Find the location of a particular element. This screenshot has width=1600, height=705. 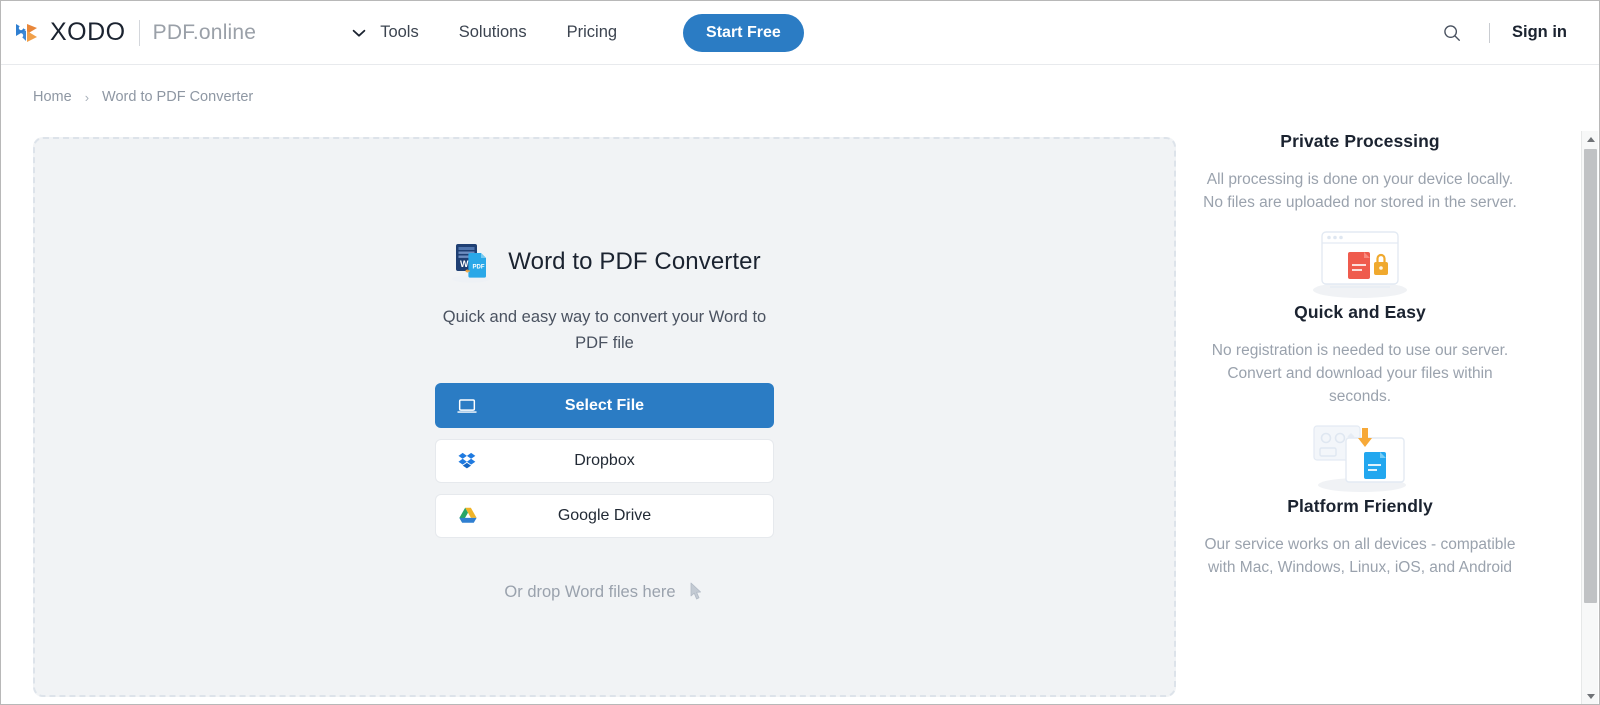

secure-browser-pdf-lock-illustration-icon is located at coordinates (1360, 263).